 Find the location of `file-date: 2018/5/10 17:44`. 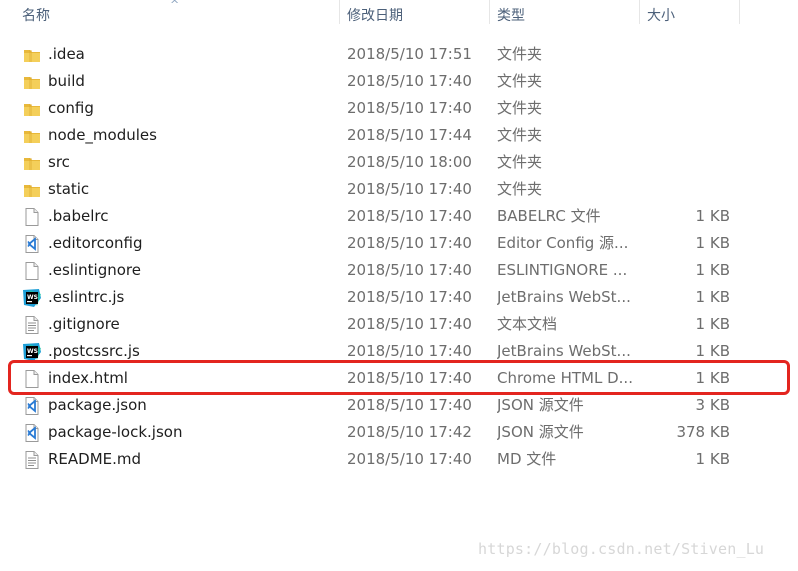

file-date: 2018/5/10 17:44 is located at coordinates (409, 135).